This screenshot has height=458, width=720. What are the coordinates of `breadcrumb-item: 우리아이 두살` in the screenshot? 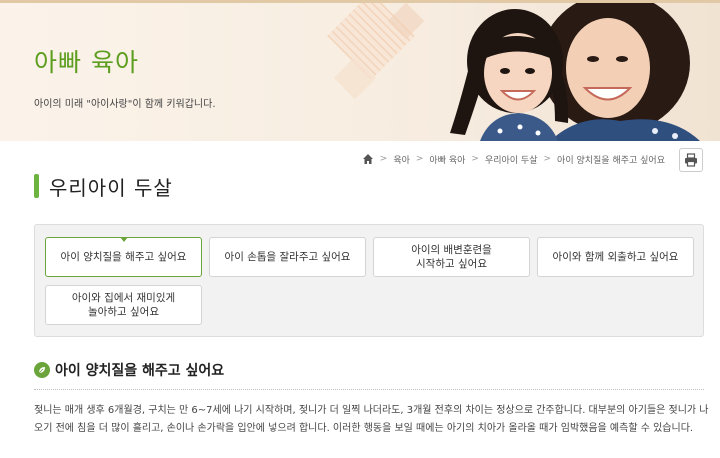 It's located at (511, 159).